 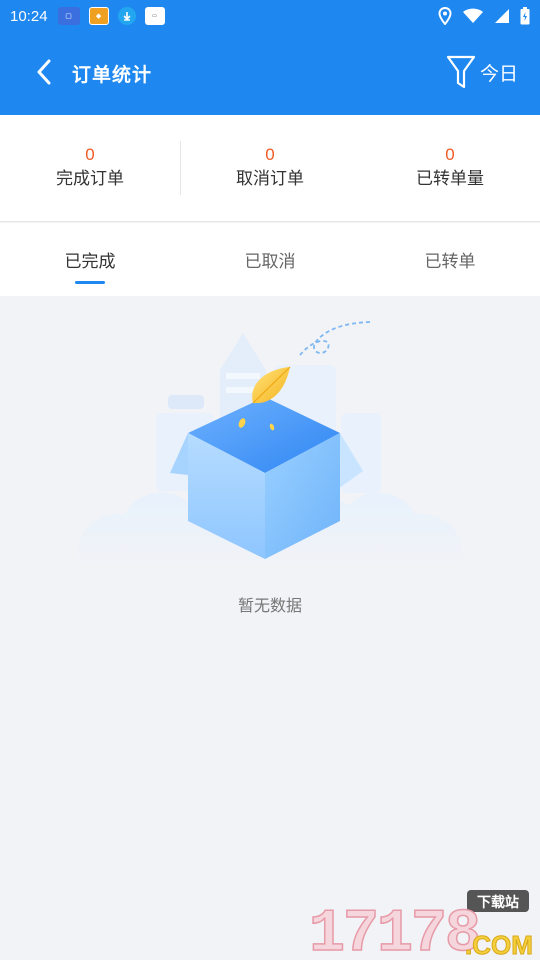 I want to click on status-time: 10:24, so click(x=29, y=16).